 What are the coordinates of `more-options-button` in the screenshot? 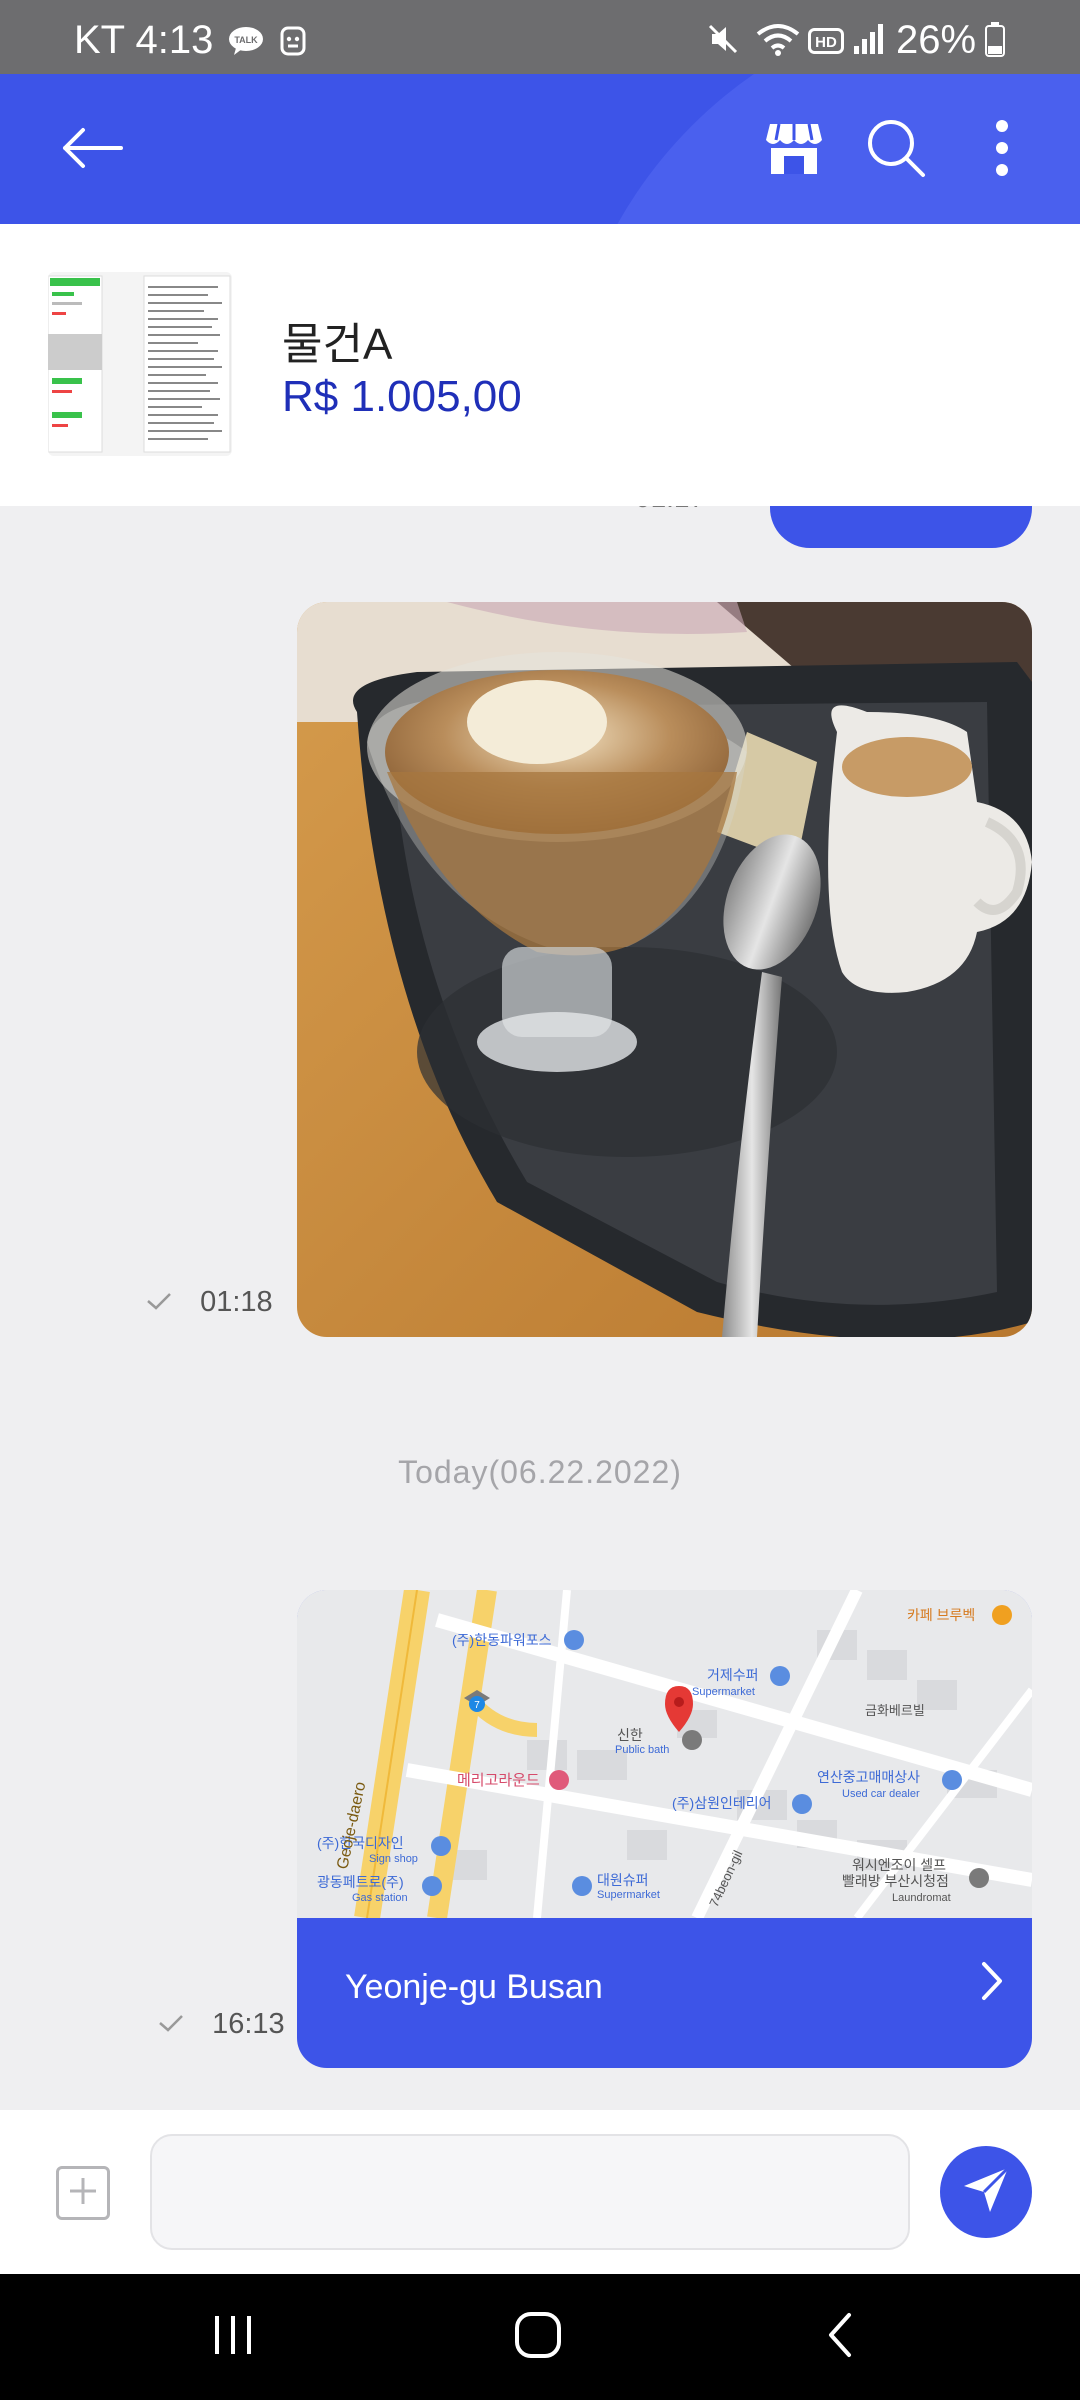 It's located at (1002, 150).